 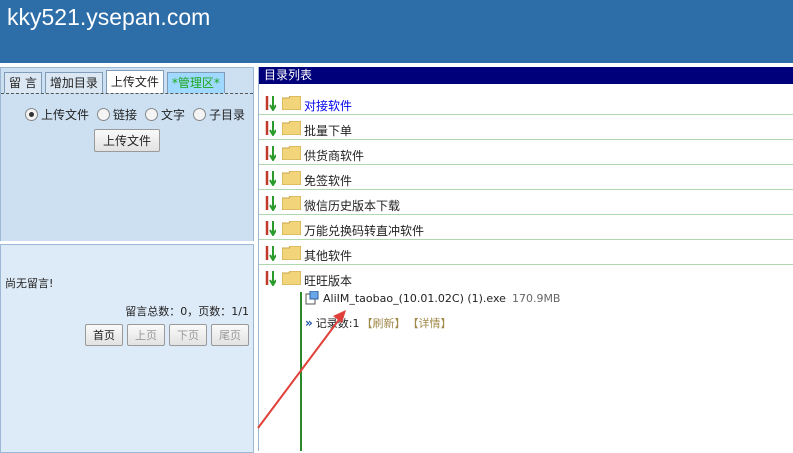 I want to click on no-messages-text: 尚无留言!, so click(x=29, y=283).